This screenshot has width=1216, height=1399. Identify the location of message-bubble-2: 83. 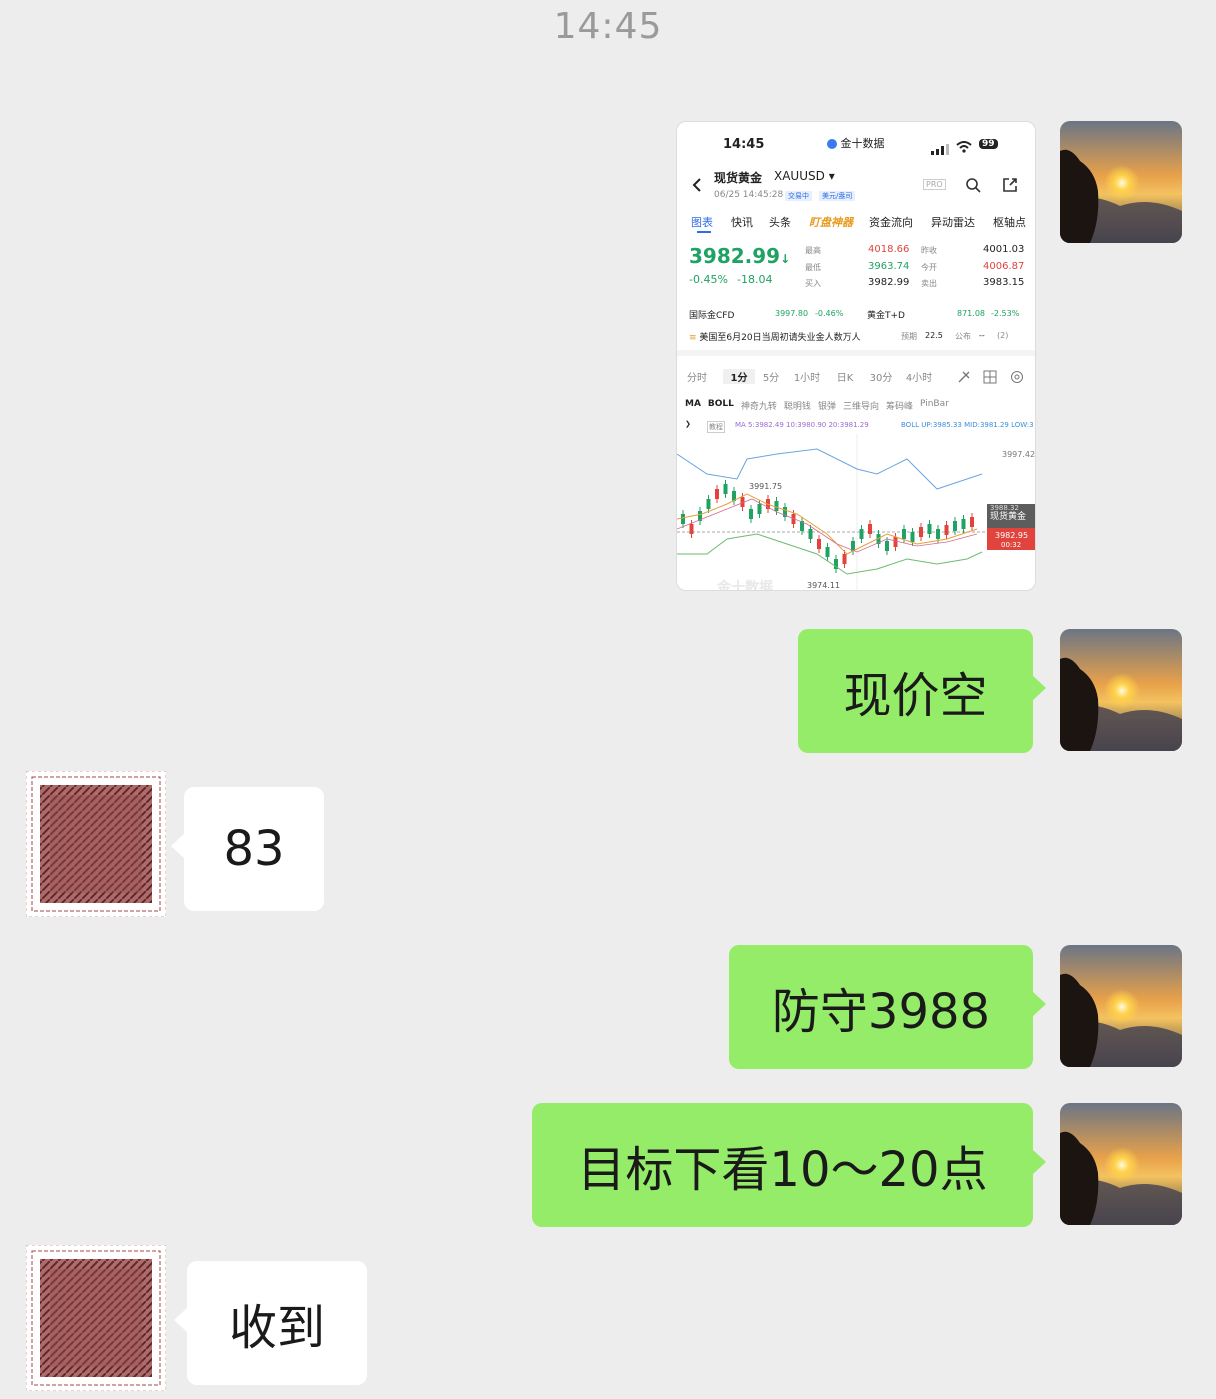
(247, 849).